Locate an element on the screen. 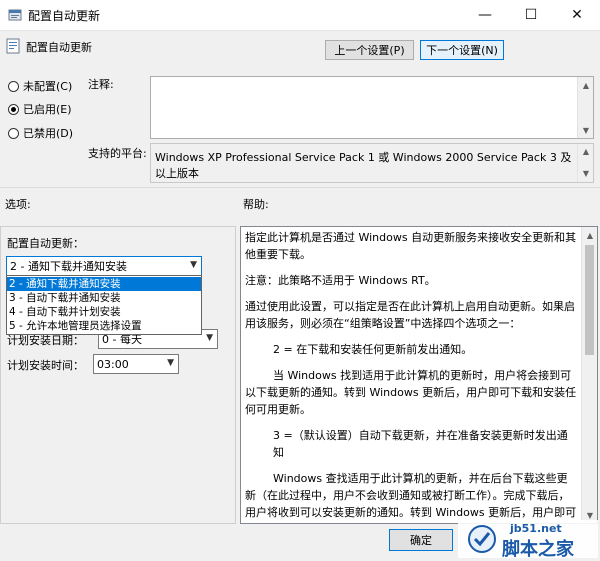 The width and height of the screenshot is (600, 561). help-label: 帮助: is located at coordinates (256, 204).